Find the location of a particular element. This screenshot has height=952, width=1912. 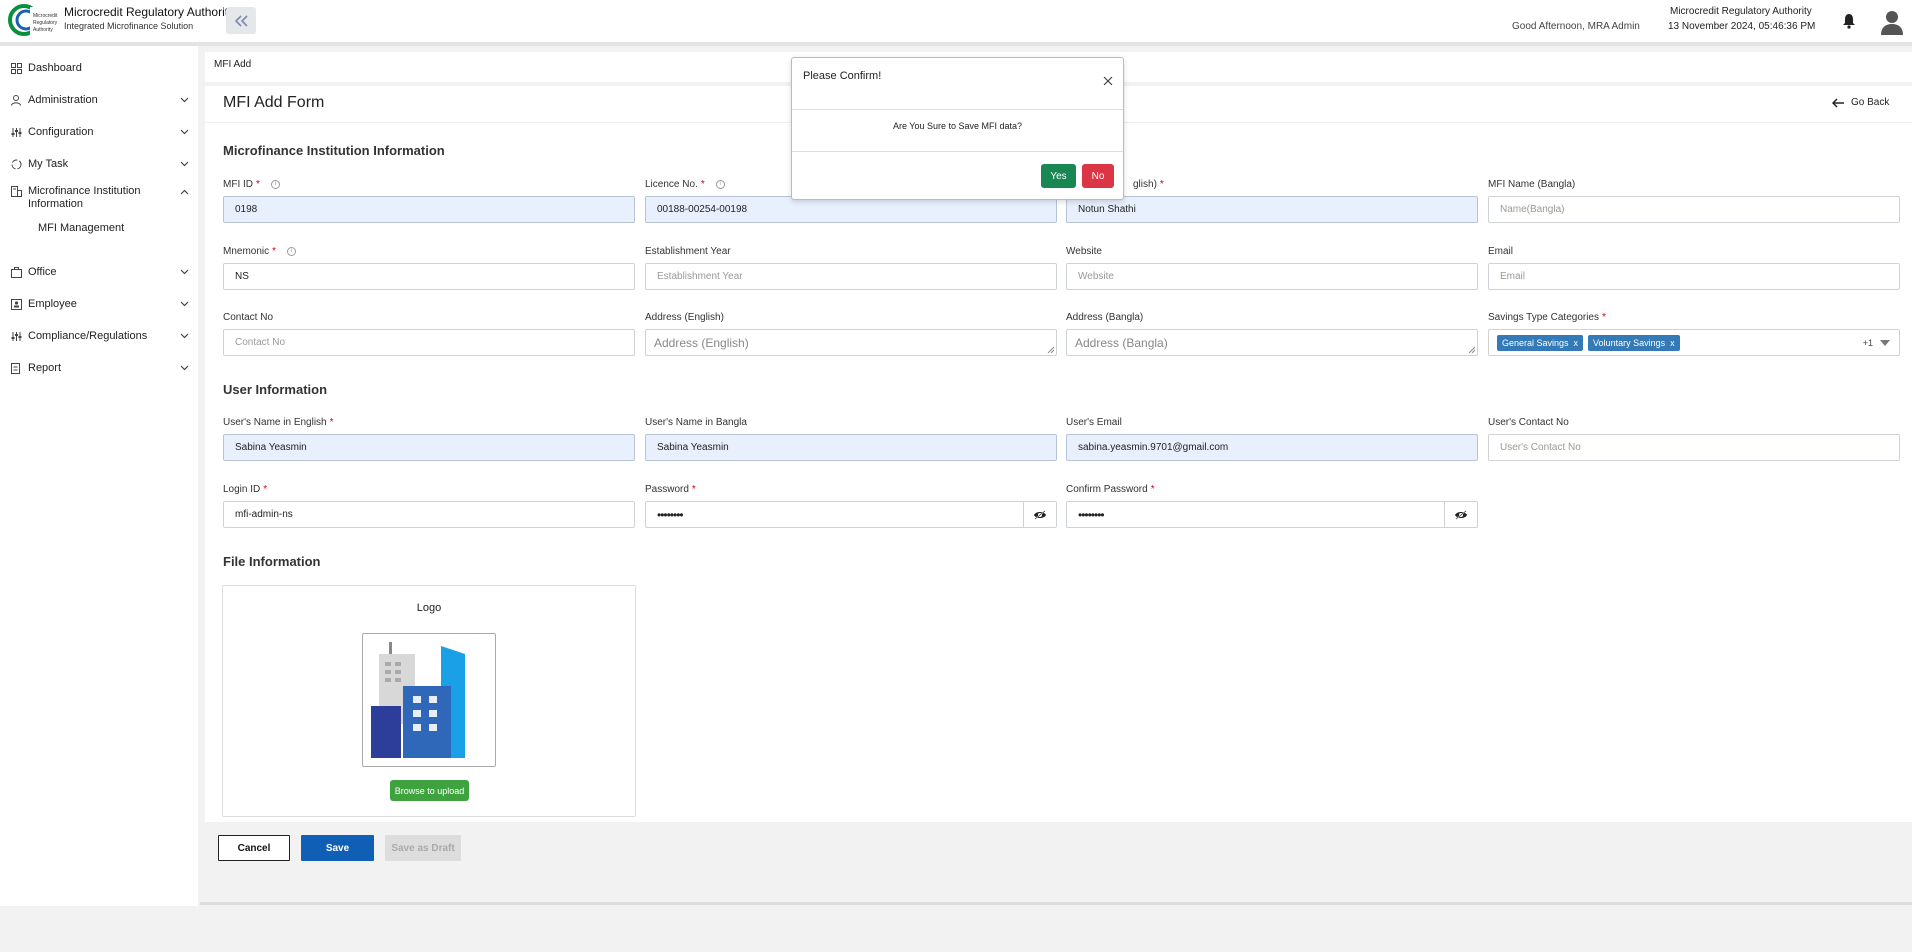

toggle-confirm-password-visibility-button is located at coordinates (1461, 514).